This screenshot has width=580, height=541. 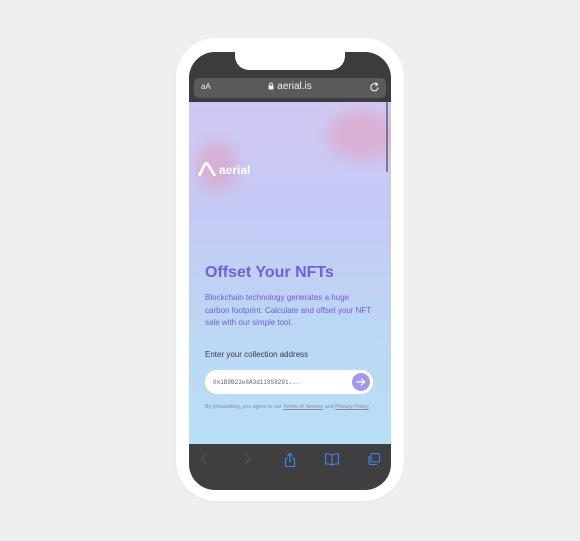 What do you see at coordinates (204, 459) in the screenshot?
I see `back-arrow-icon` at bounding box center [204, 459].